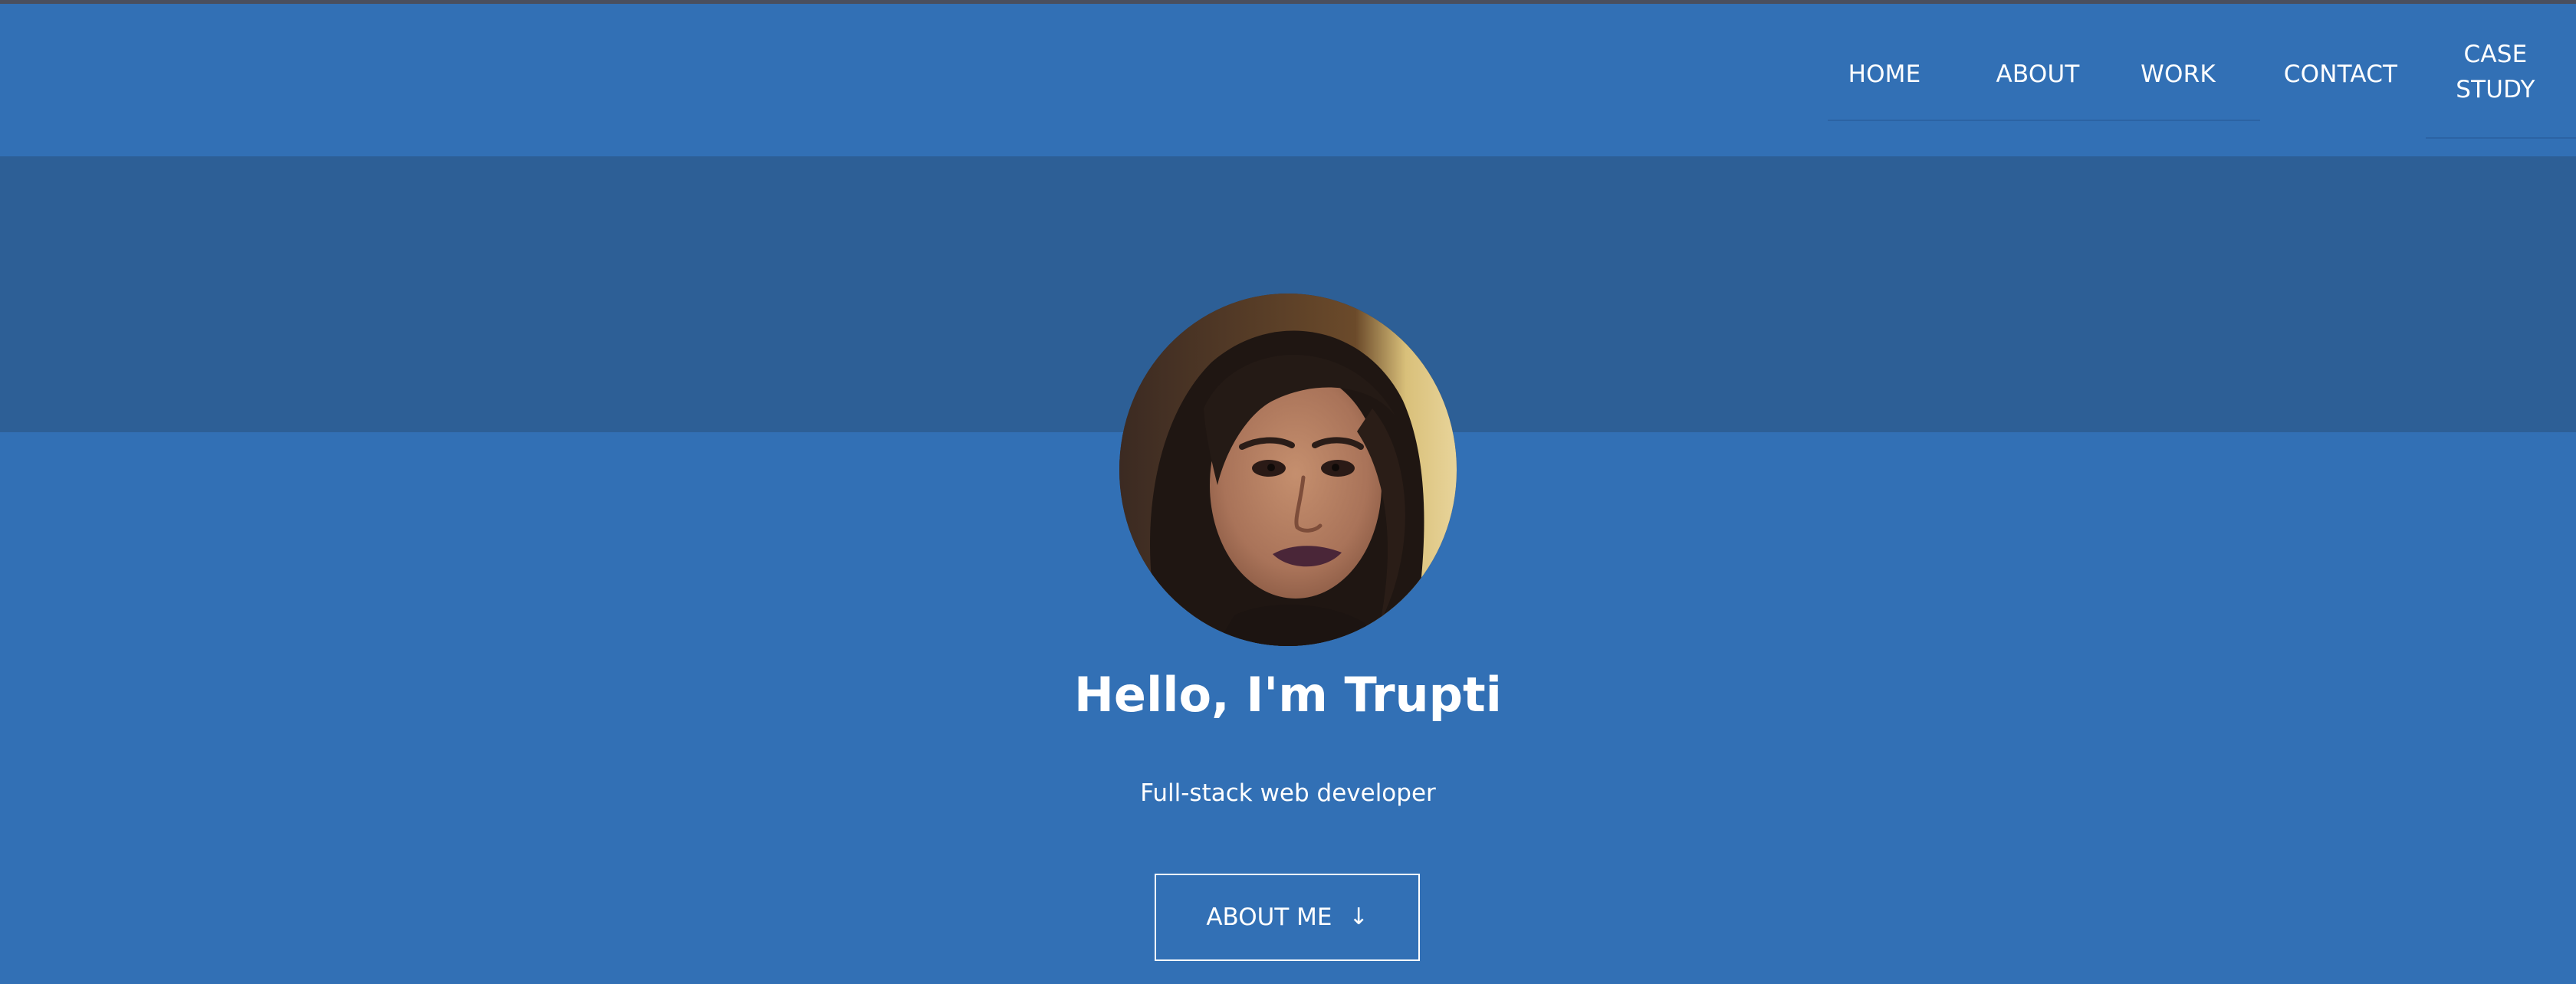 The width and height of the screenshot is (2576, 984). I want to click on about-me-label: ABOUT ME, so click(1269, 917).